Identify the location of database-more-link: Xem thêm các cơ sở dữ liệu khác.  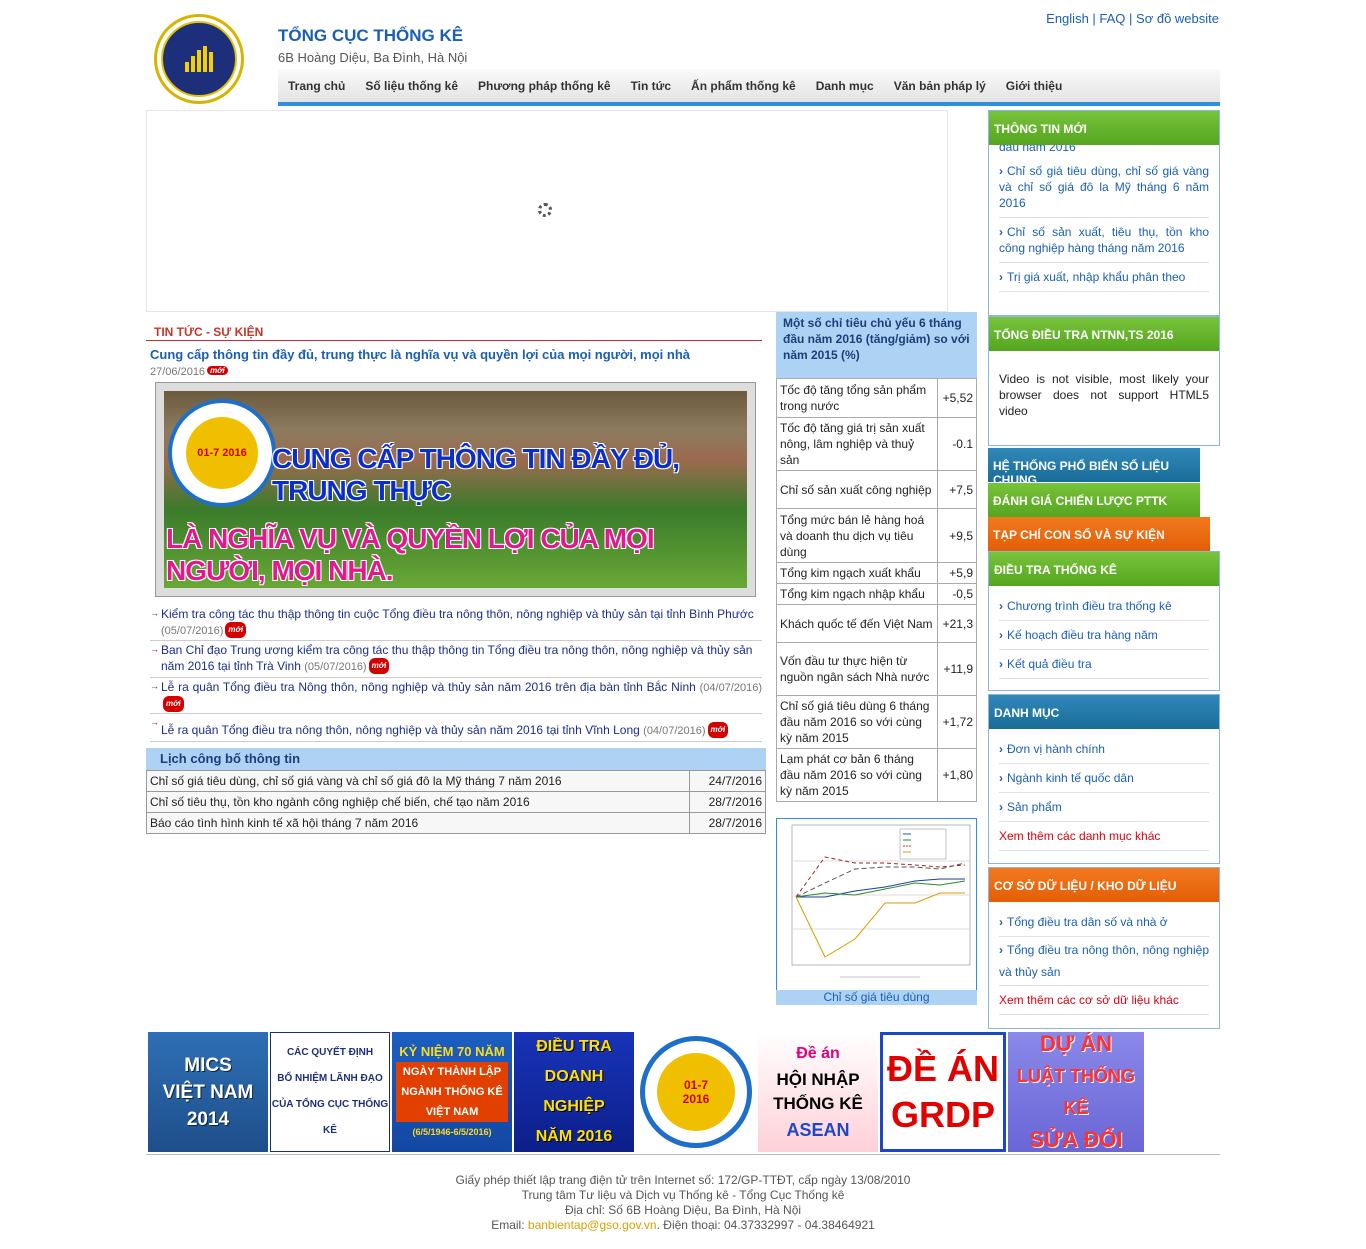
(1104, 1000).